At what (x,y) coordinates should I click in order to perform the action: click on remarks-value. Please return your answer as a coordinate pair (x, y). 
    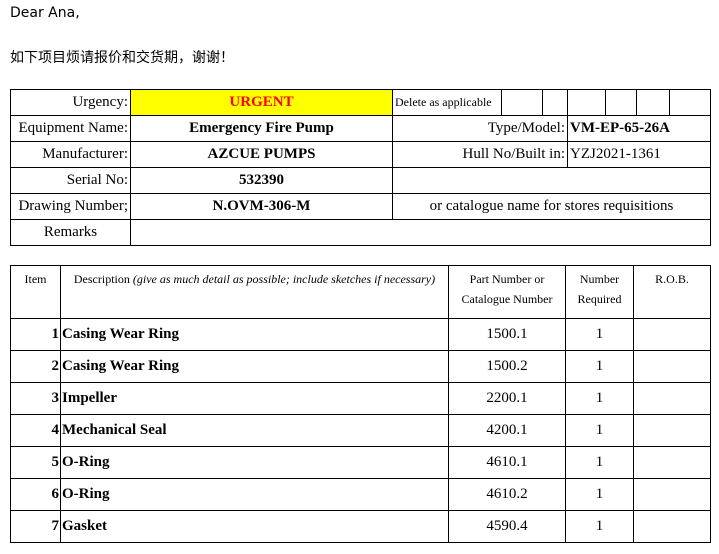
    Looking at the image, I should click on (420, 232).